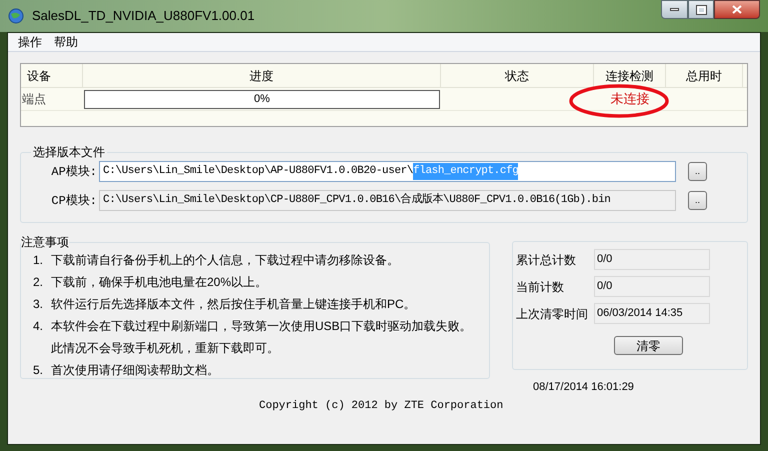  Describe the element at coordinates (546, 260) in the screenshot. I see `stat-label: 累计总计数` at that location.